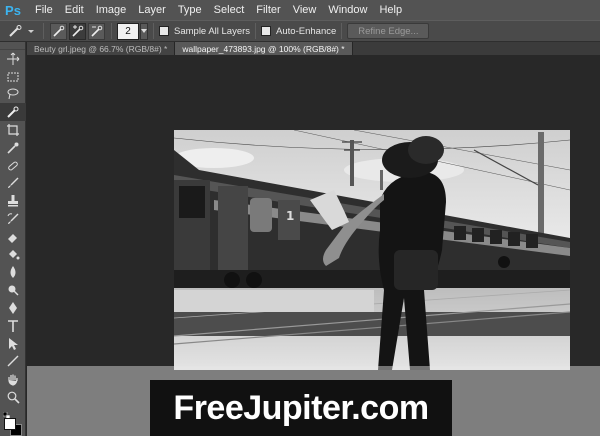  I want to click on menu-edit: Edit, so click(74, 10).